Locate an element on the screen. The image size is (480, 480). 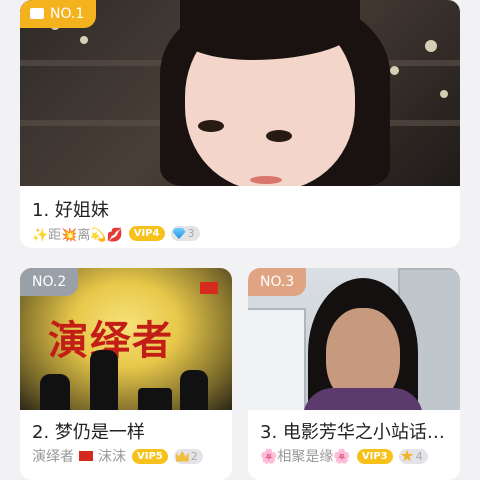
trophy-icon is located at coordinates (37, 13).